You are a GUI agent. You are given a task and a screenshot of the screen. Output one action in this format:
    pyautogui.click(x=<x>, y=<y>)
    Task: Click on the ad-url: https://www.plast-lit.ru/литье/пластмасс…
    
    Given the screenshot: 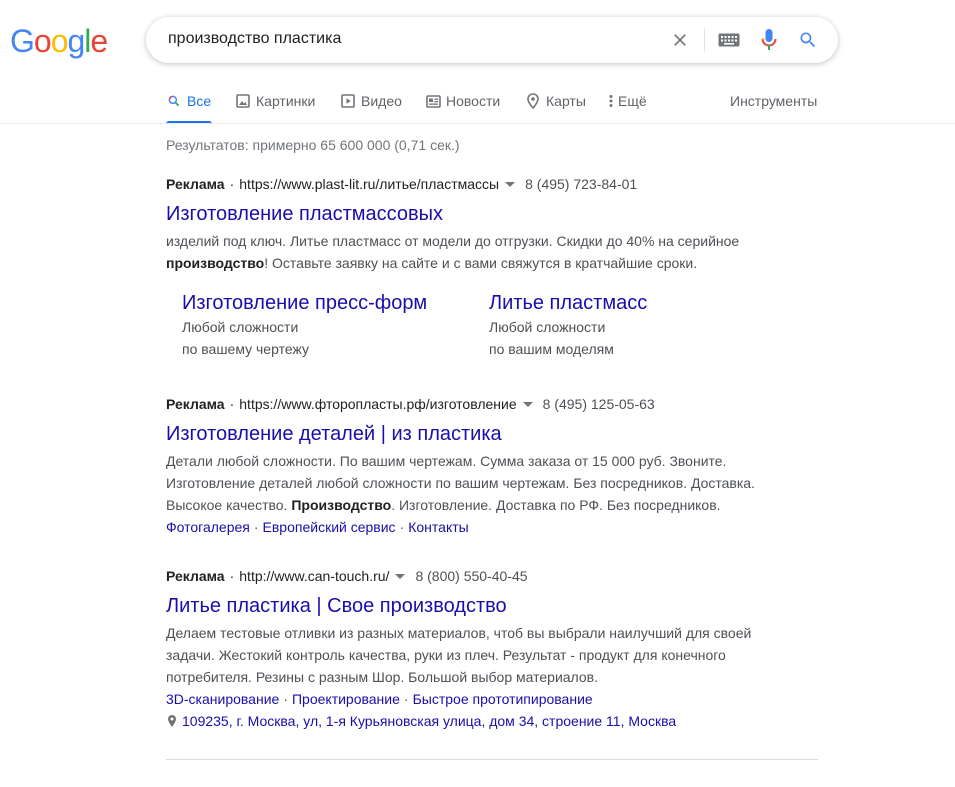 What is the action you would take?
    pyautogui.click(x=369, y=184)
    